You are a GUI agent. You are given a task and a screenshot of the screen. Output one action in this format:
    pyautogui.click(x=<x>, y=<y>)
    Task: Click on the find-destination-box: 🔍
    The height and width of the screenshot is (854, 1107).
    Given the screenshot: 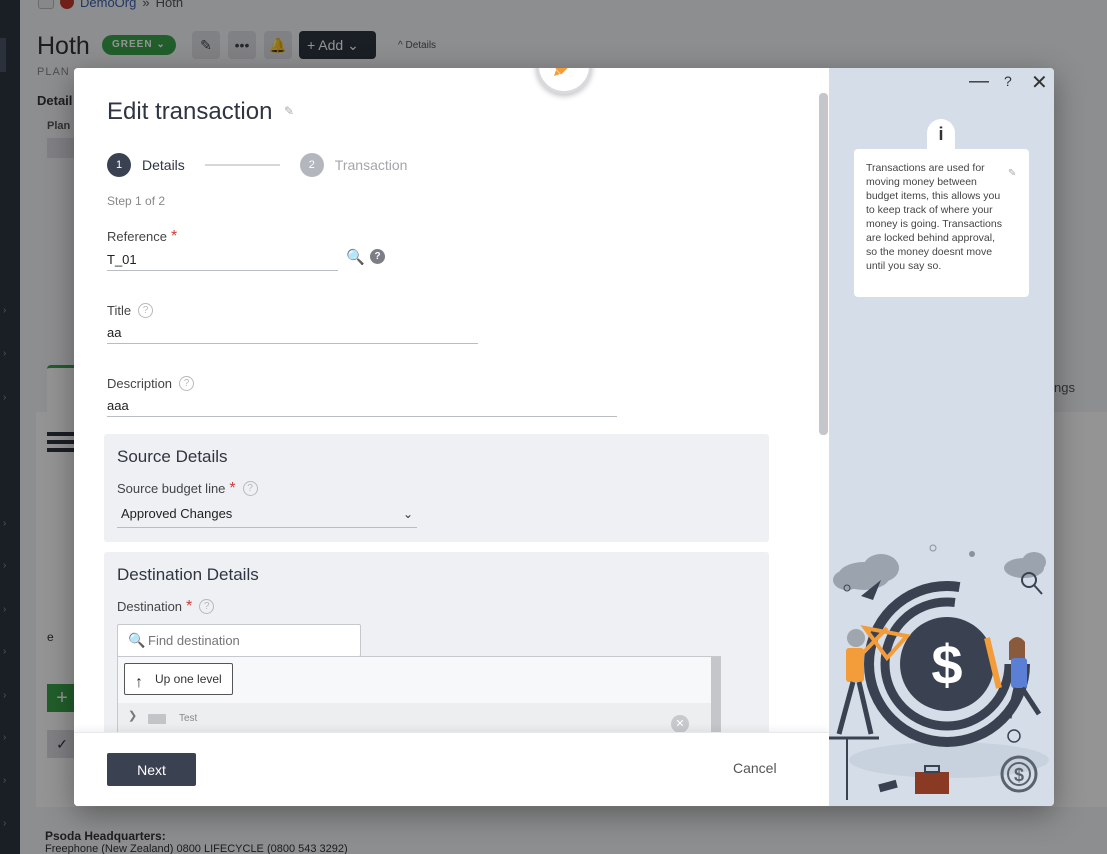 What is the action you would take?
    pyautogui.click(x=239, y=640)
    